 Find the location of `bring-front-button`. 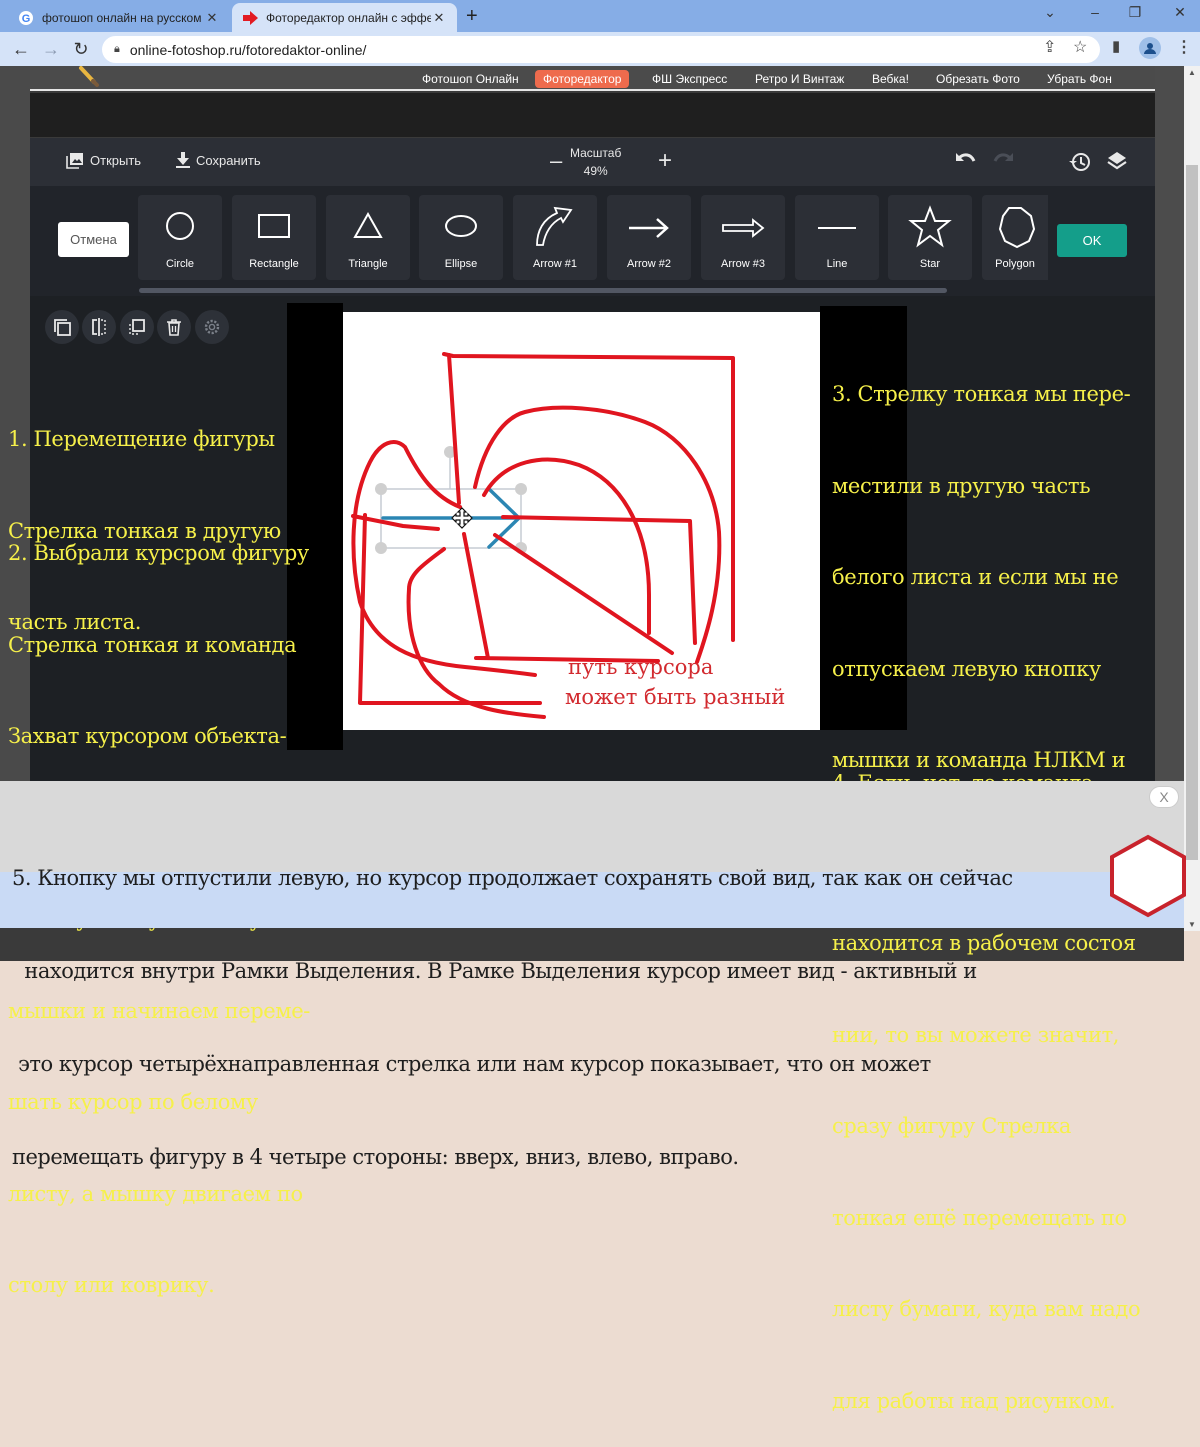

bring-front-button is located at coordinates (137, 327).